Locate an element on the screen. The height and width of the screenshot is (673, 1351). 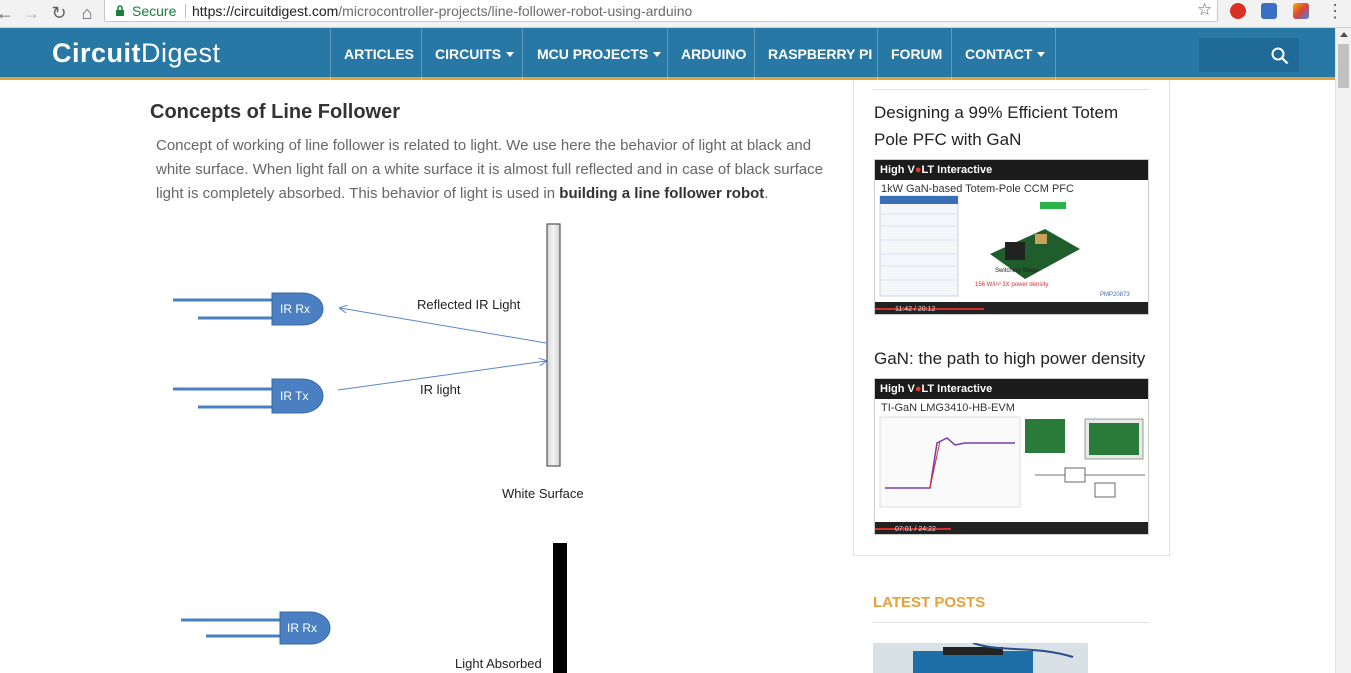
video-title-2: GaN: the path to high power density is located at coordinates (1014, 358).